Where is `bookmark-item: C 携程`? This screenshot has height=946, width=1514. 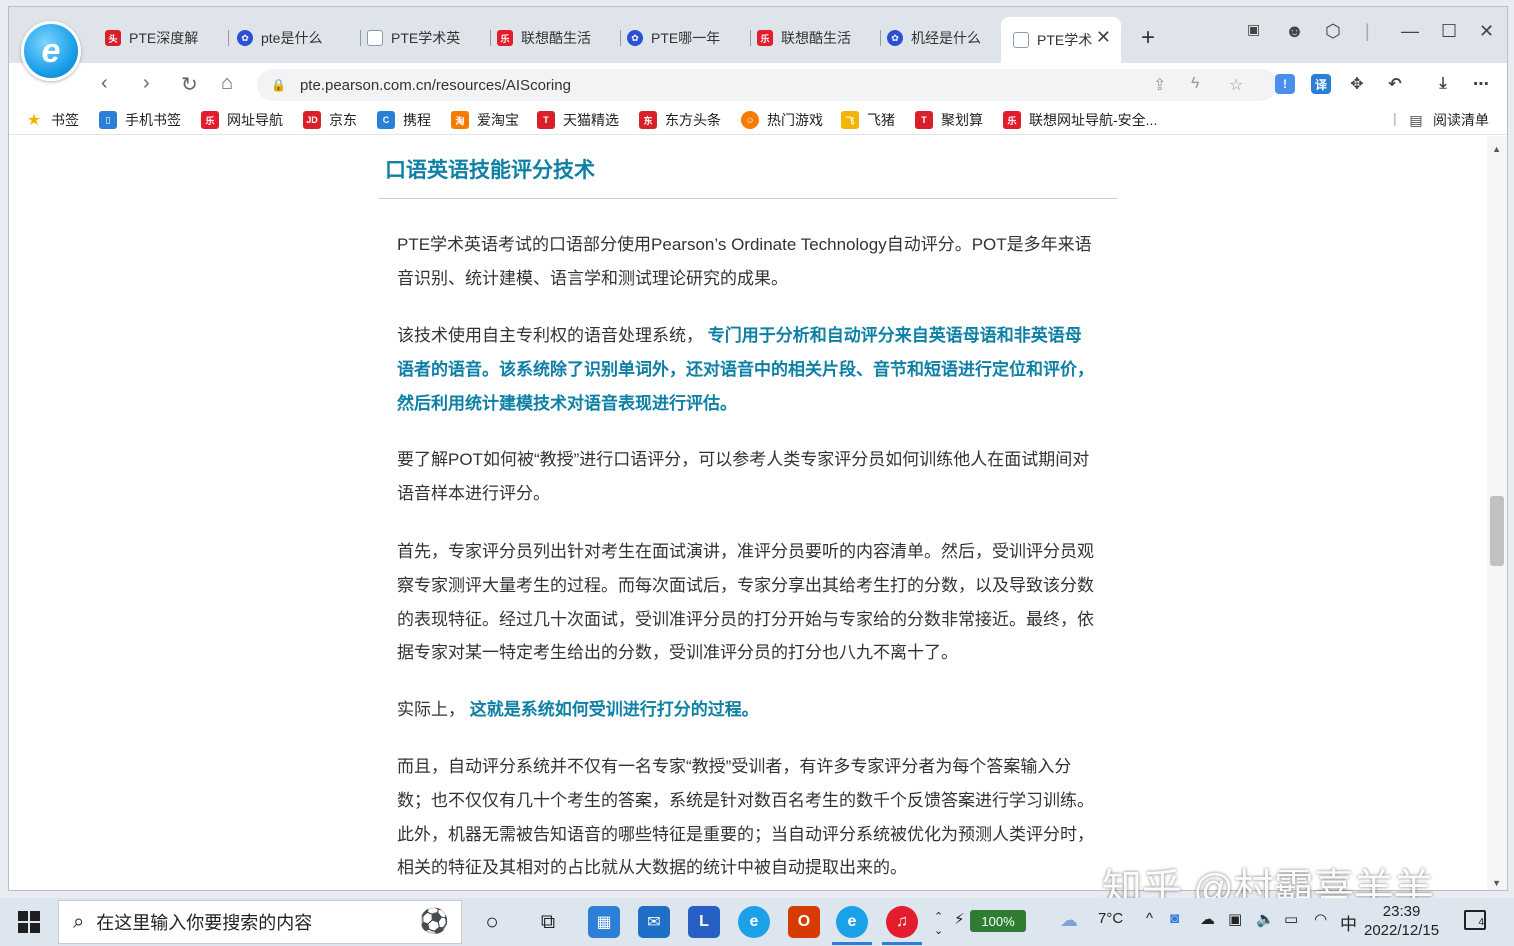
bookmark-item: C 携程 is located at coordinates (404, 120).